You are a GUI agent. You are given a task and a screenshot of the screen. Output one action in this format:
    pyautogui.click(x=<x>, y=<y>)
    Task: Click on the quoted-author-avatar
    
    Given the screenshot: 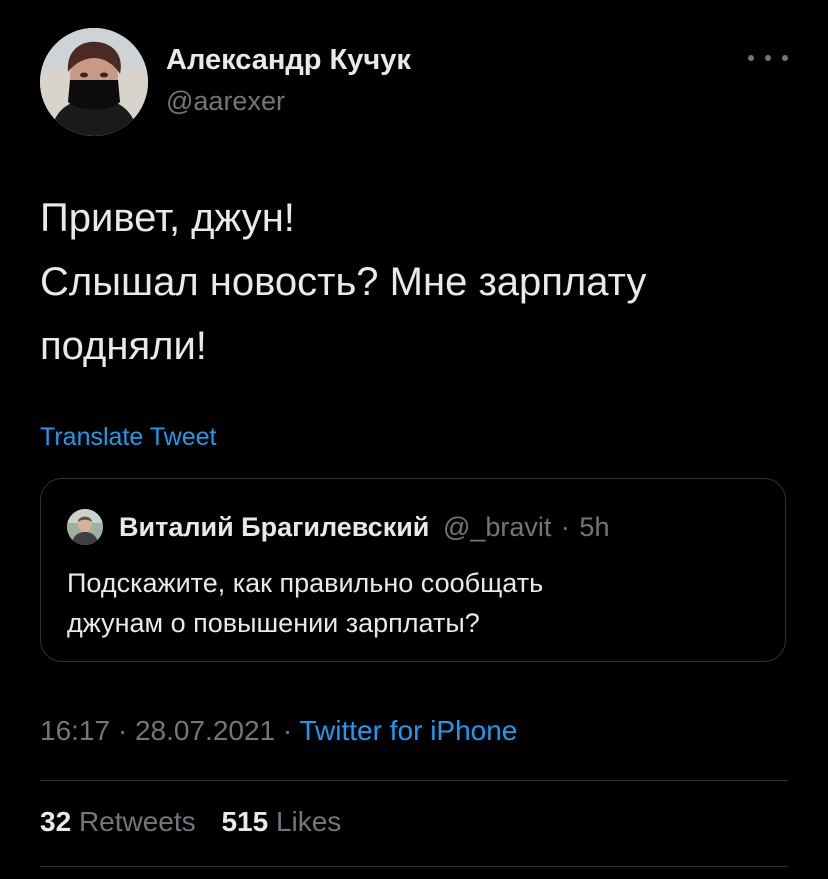 What is the action you would take?
    pyautogui.click(x=85, y=527)
    